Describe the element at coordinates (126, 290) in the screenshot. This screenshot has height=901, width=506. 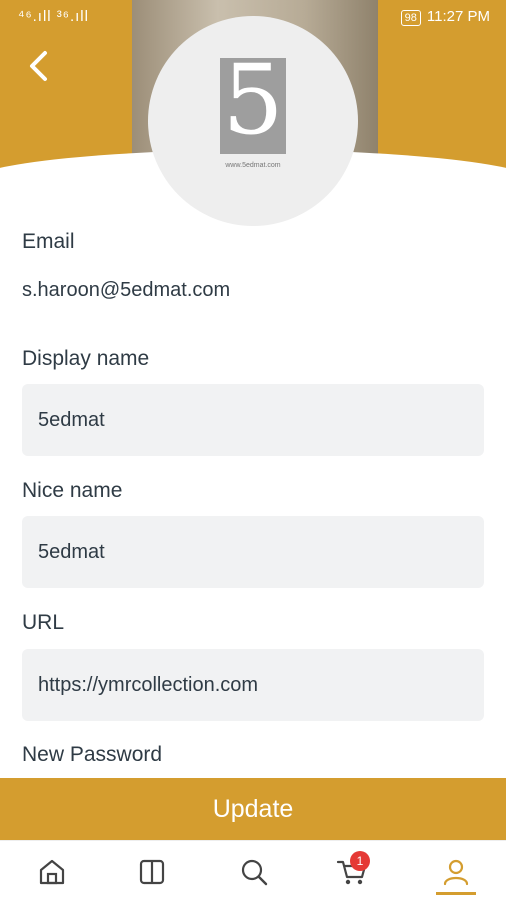
I see `email-value: s.haroon@5edmat.com` at that location.